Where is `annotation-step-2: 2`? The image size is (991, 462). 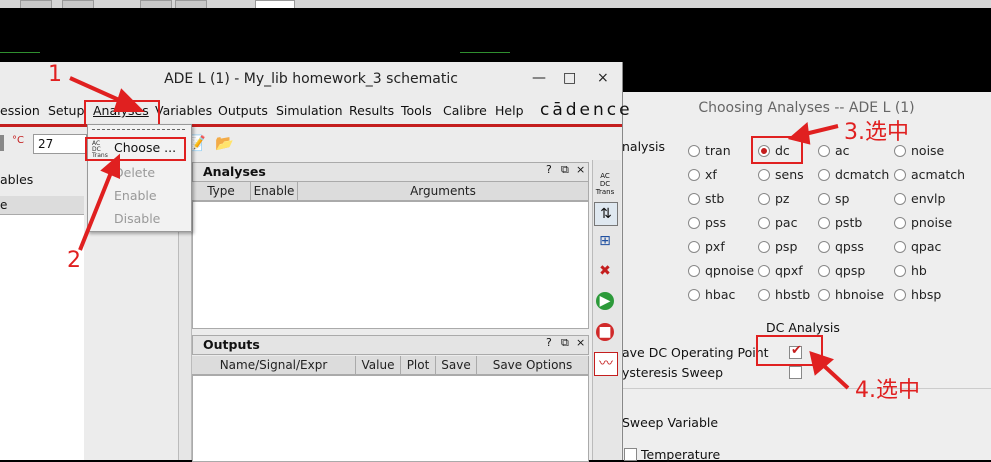 annotation-step-2: 2 is located at coordinates (74, 260).